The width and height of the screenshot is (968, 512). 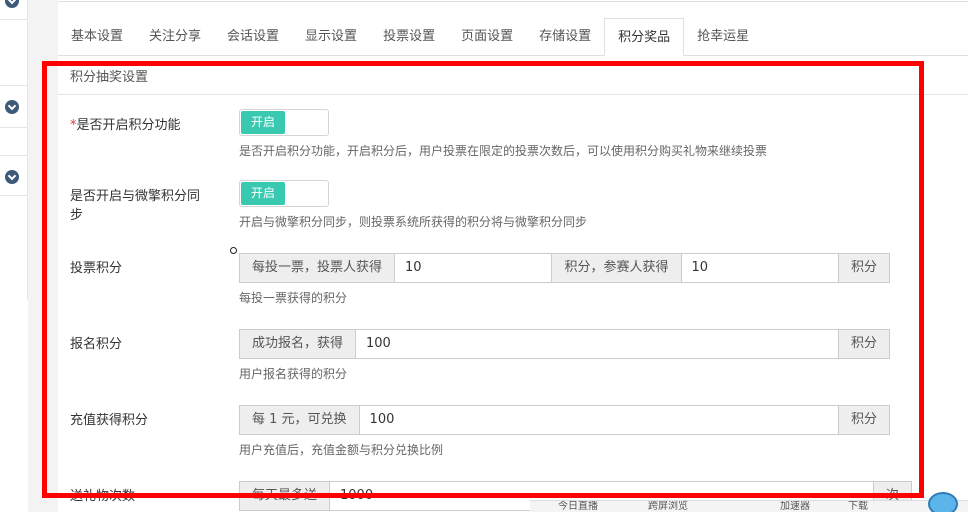 What do you see at coordinates (795, 506) in the screenshot?
I see `status-accelerator: 加速器` at bounding box center [795, 506].